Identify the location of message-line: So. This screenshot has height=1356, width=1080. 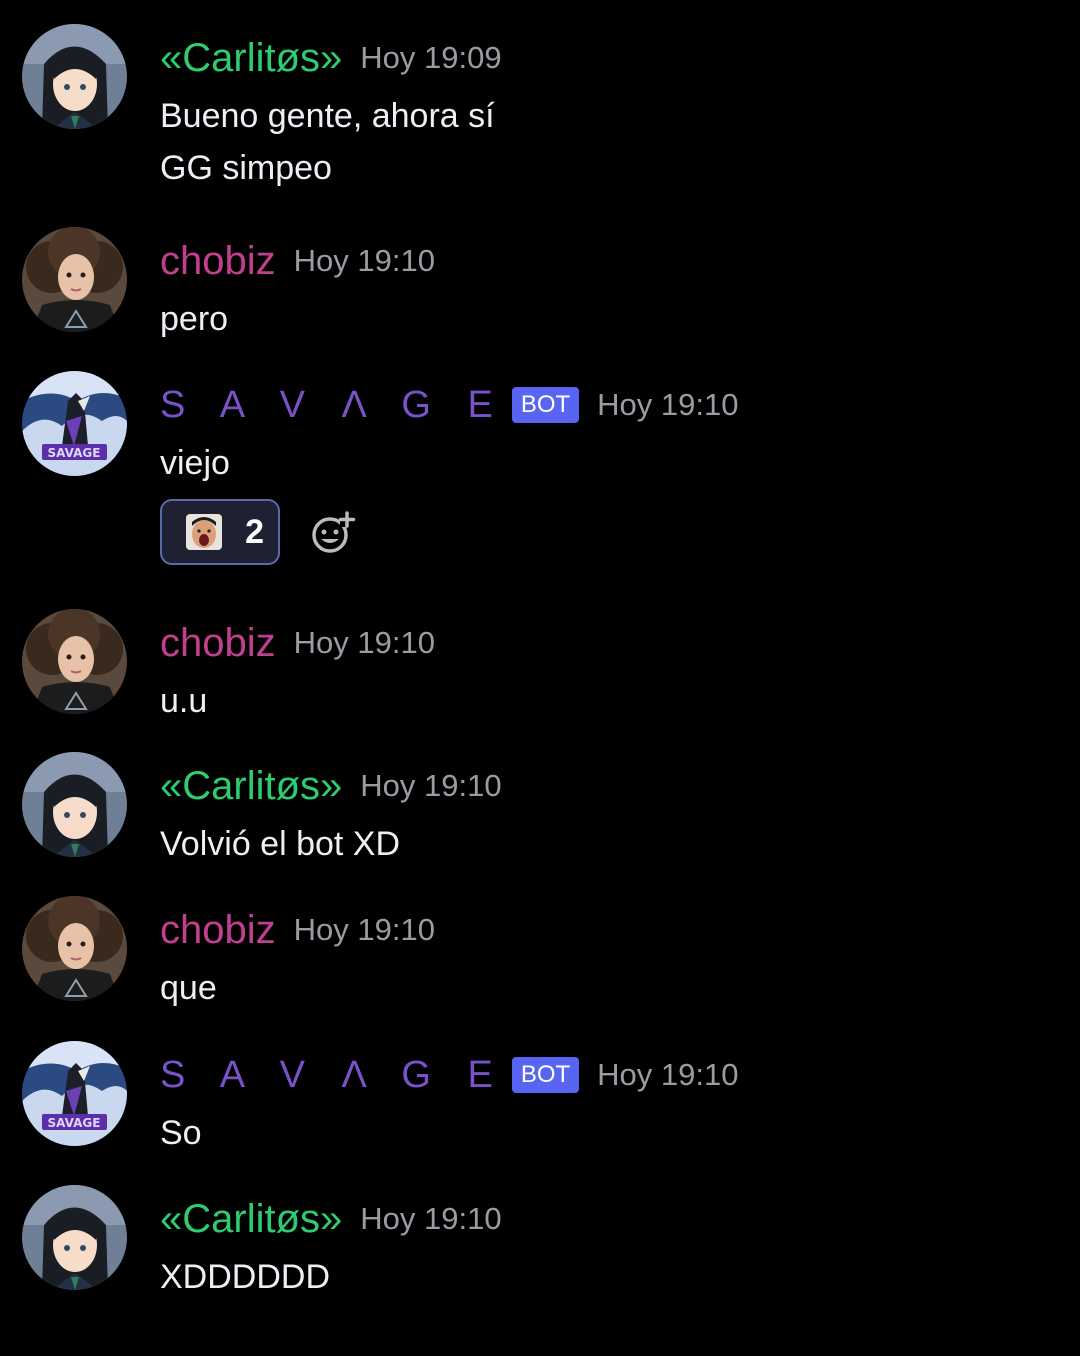
(181, 1133).